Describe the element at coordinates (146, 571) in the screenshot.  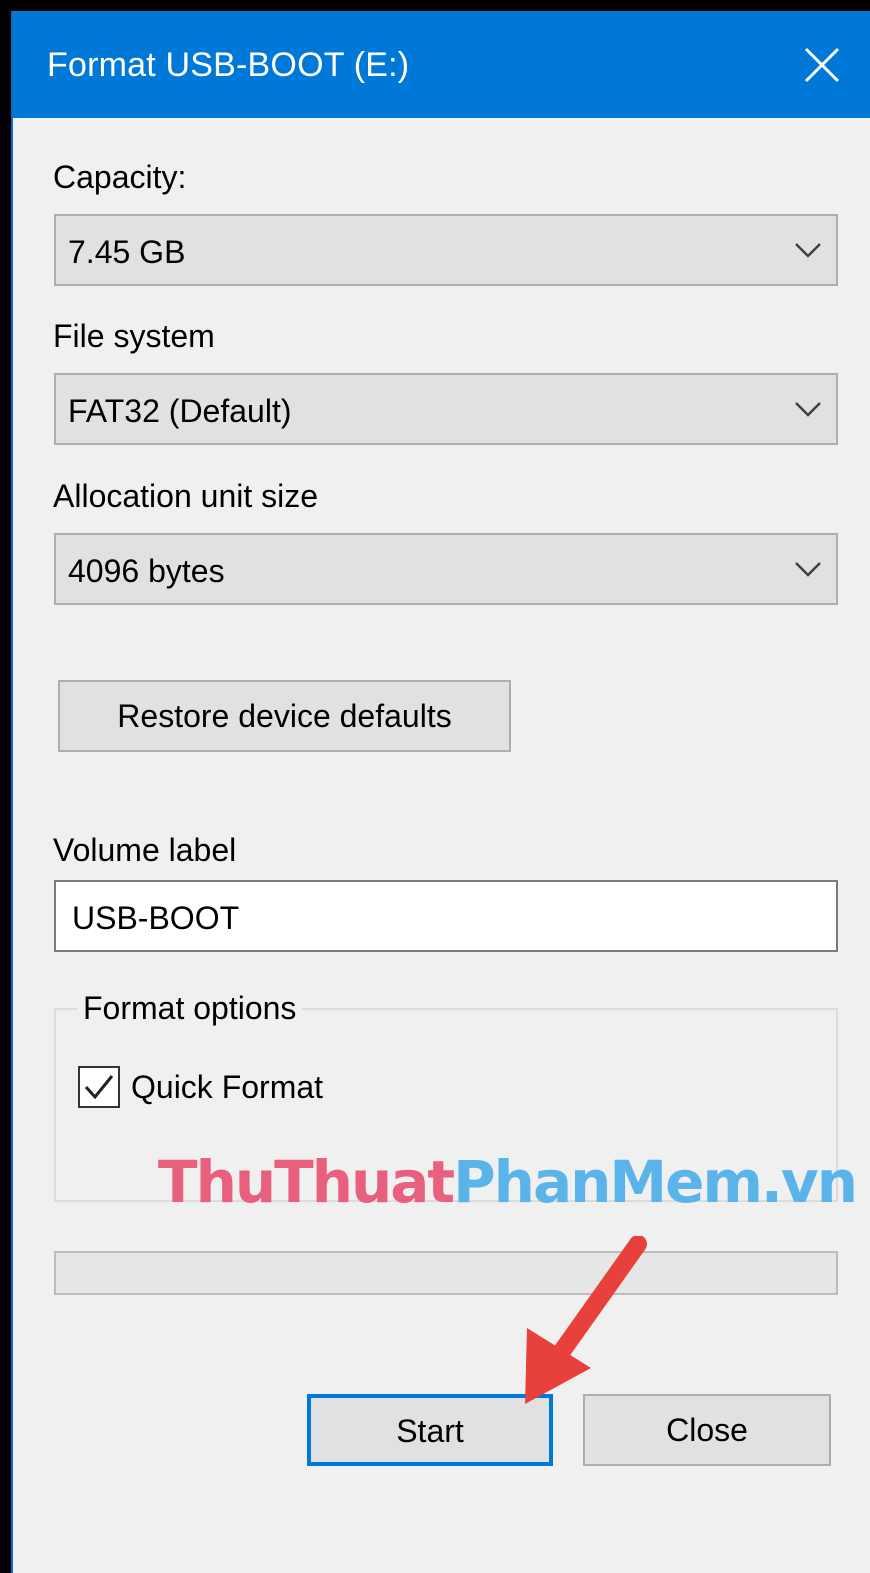
I see `allocation-unit-value: 4096 bytes` at that location.